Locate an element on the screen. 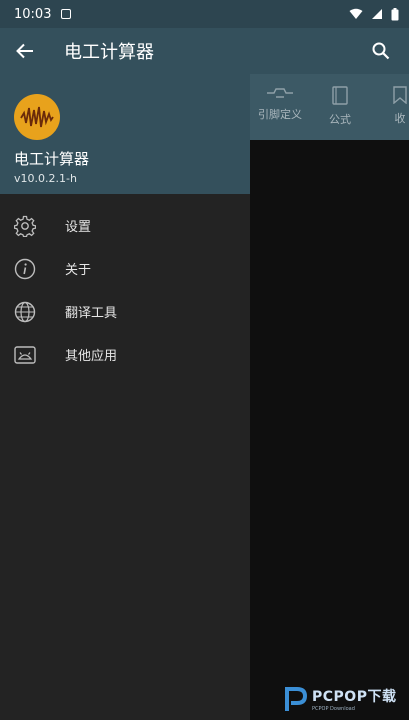  tab-label: 公式 is located at coordinates (340, 119).